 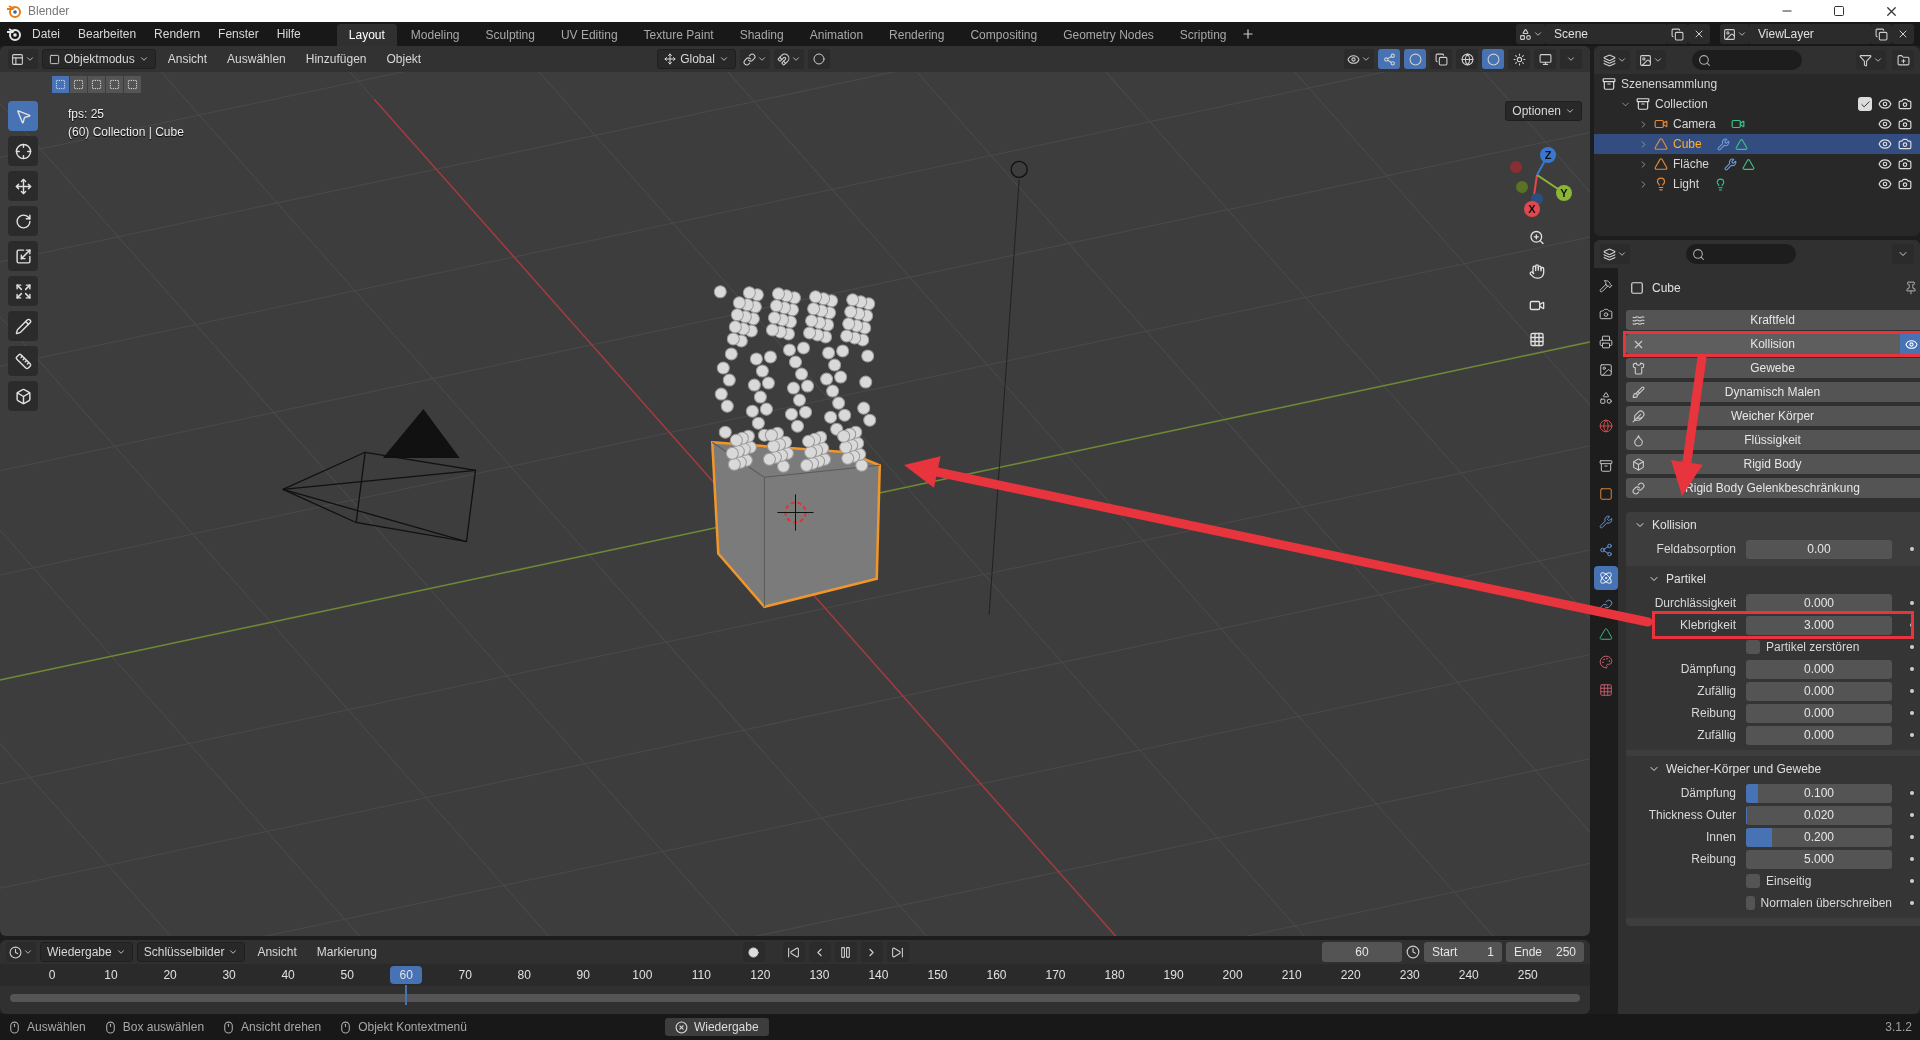 What do you see at coordinates (589, 35) in the screenshot?
I see `workspace-tab: UV Editing` at bounding box center [589, 35].